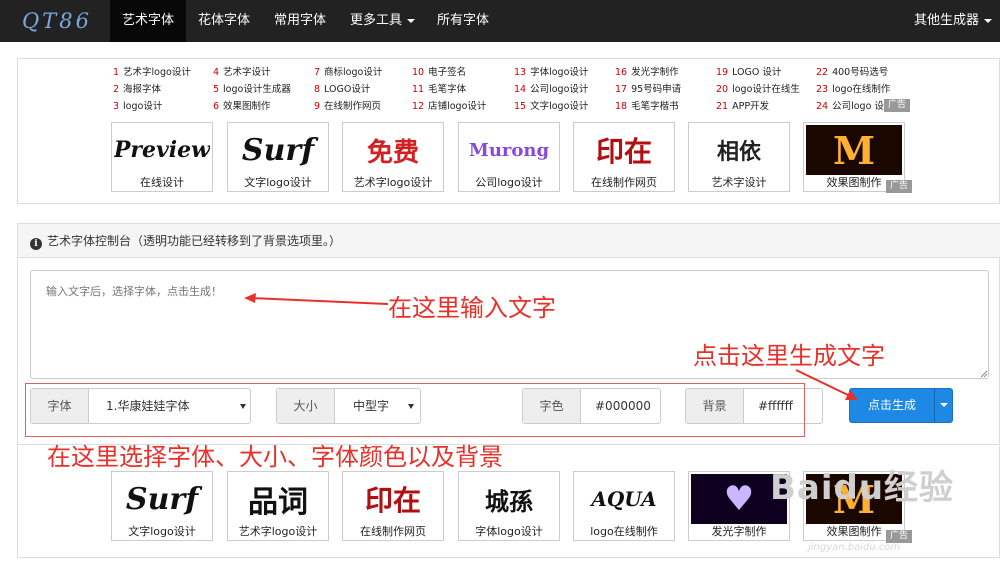 This screenshot has height=567, width=1000. I want to click on nav-item-common-fonts: 常用字体, so click(300, 21).